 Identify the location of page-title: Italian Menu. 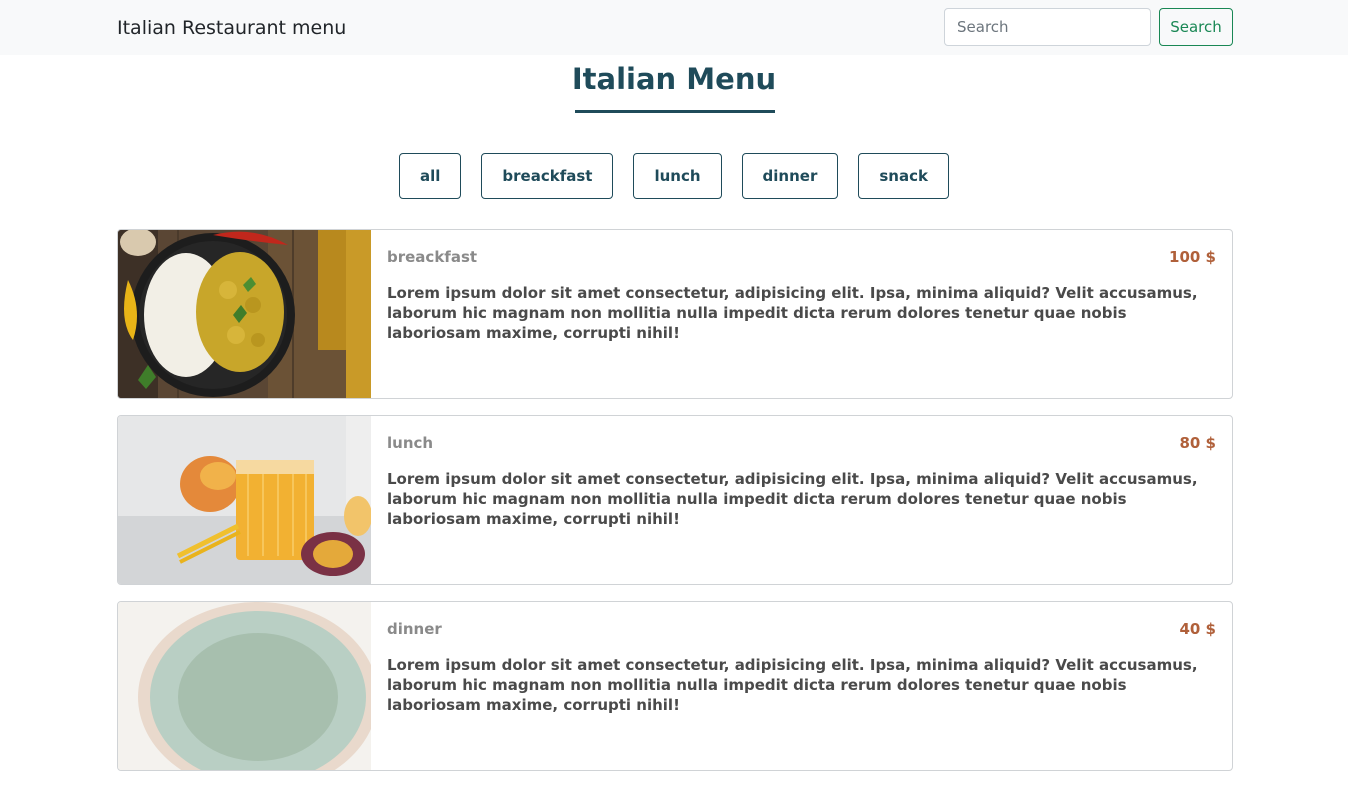
(674, 79).